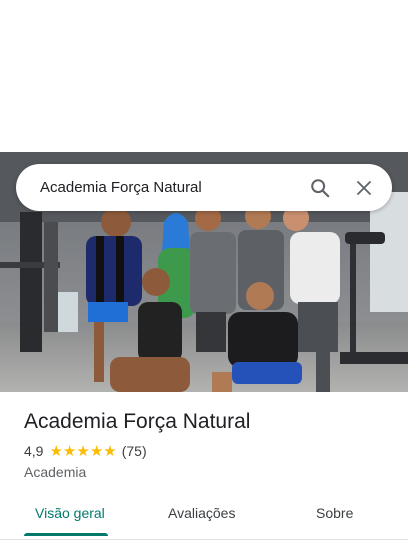 Image resolution: width=408 pixels, height=544 pixels. I want to click on place-title: Academia Força Natural, so click(137, 421).